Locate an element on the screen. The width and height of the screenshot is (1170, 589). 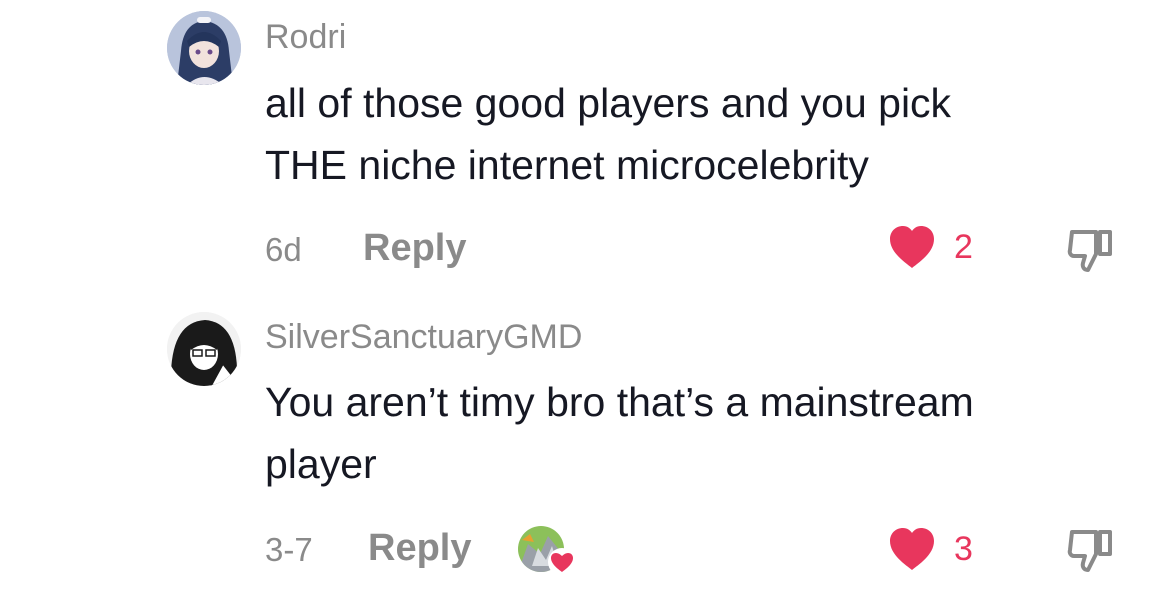
anime-avatar-icon is located at coordinates (204, 48).